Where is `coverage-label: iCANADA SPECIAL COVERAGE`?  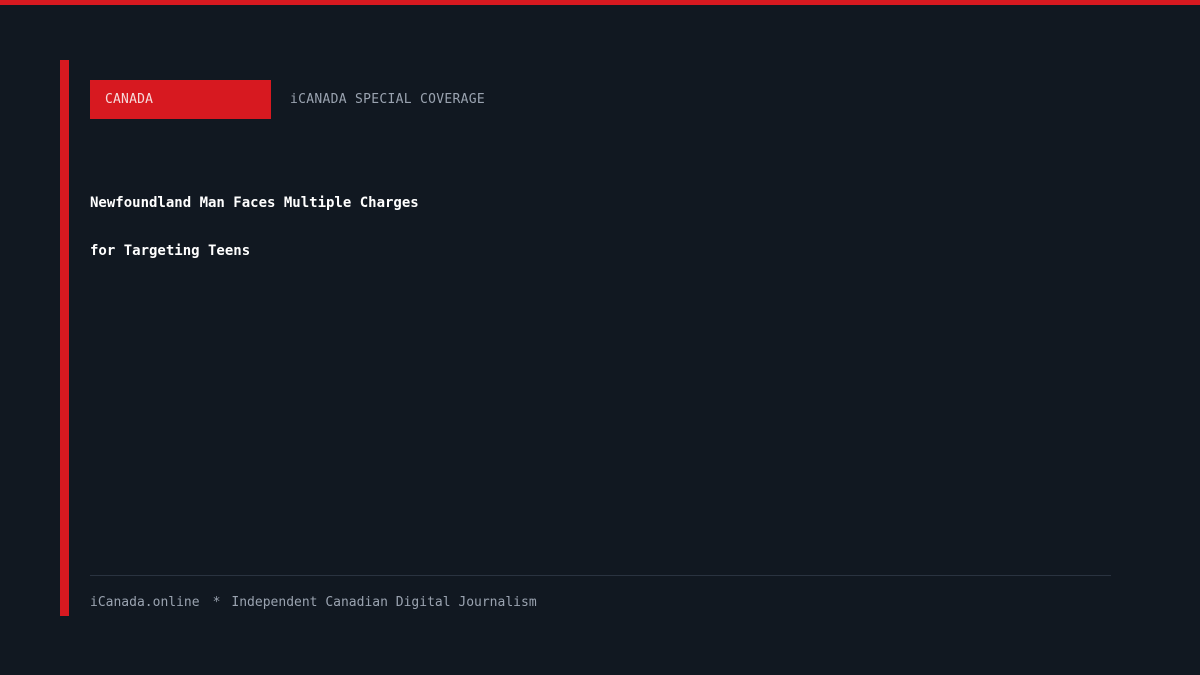 coverage-label: iCANADA SPECIAL COVERAGE is located at coordinates (388, 99).